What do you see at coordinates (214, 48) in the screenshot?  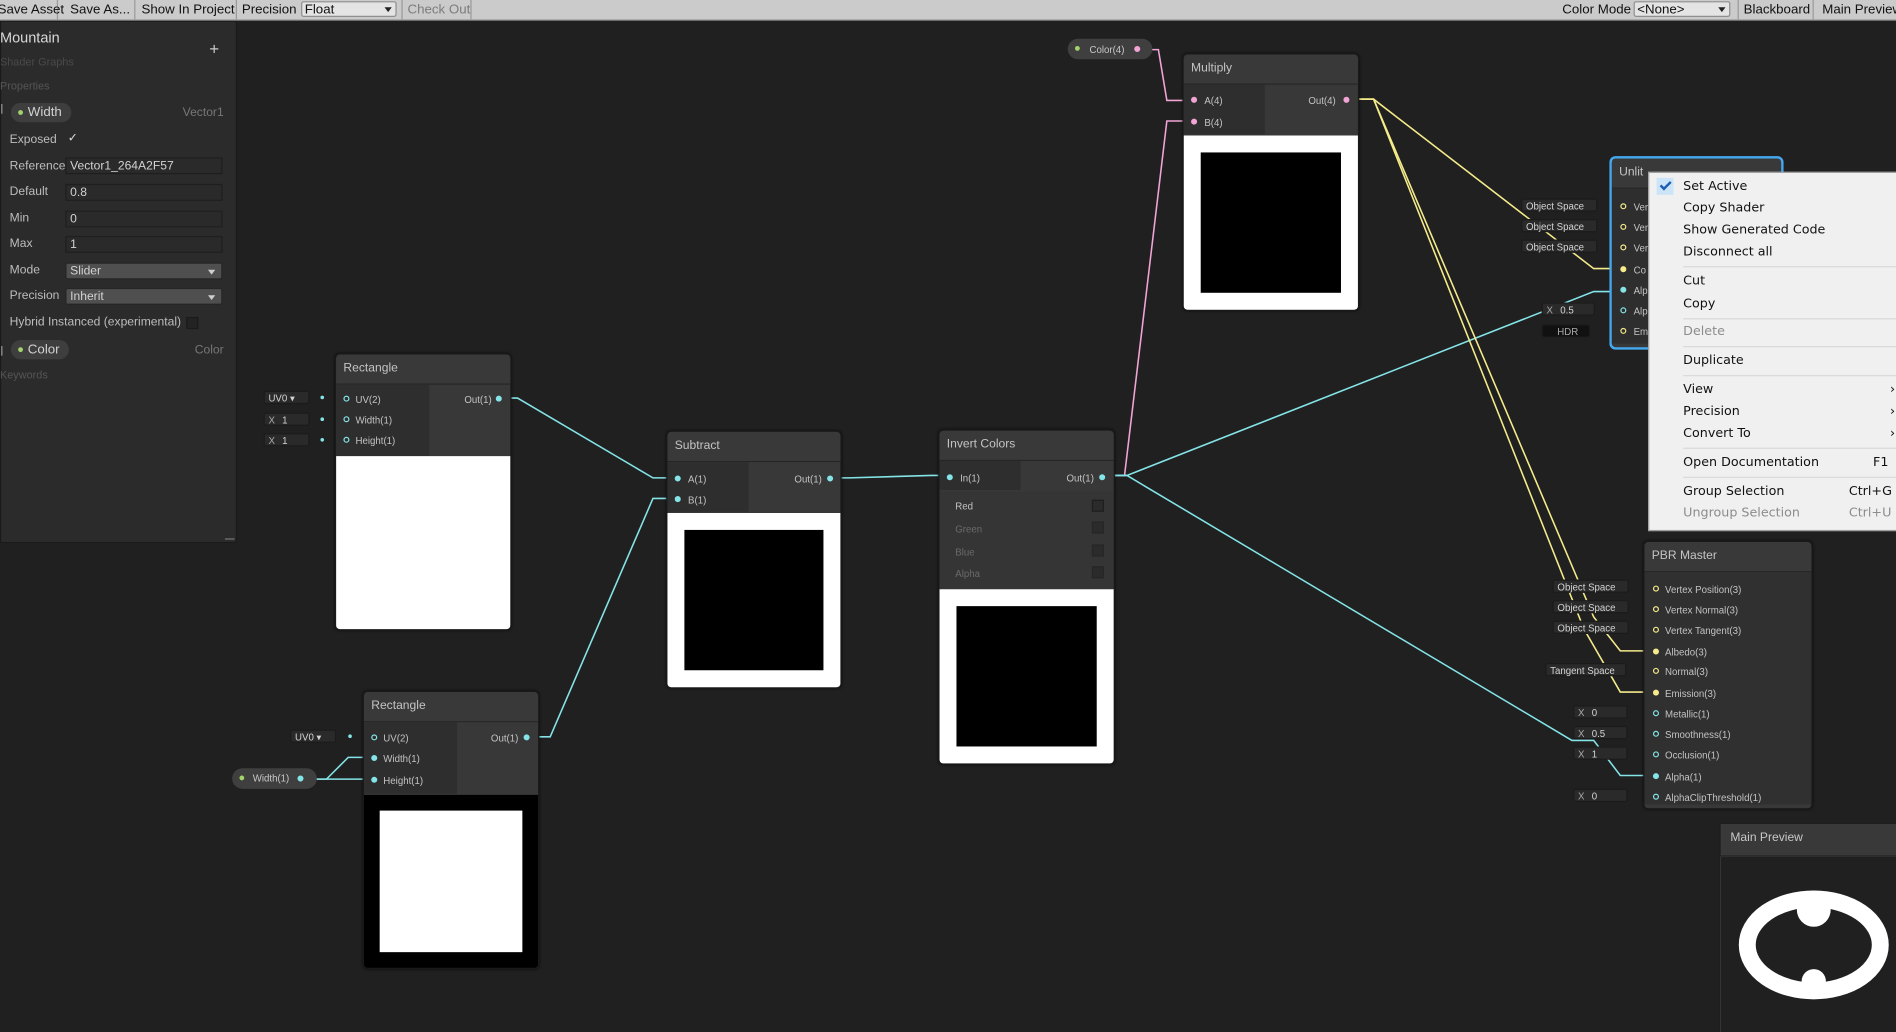 I see `add-property-button: +` at bounding box center [214, 48].